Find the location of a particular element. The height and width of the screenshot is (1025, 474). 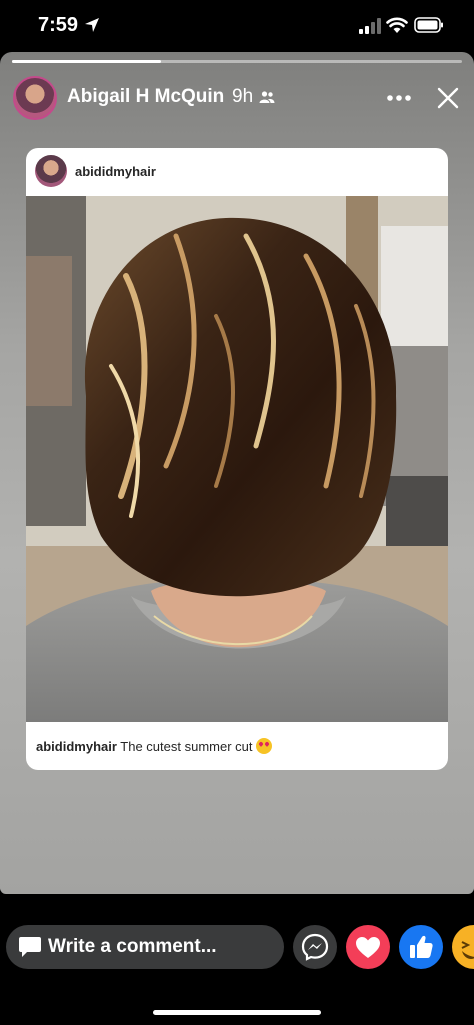

story-header: Abigail H McQuin 9h is located at coordinates (237, 99).